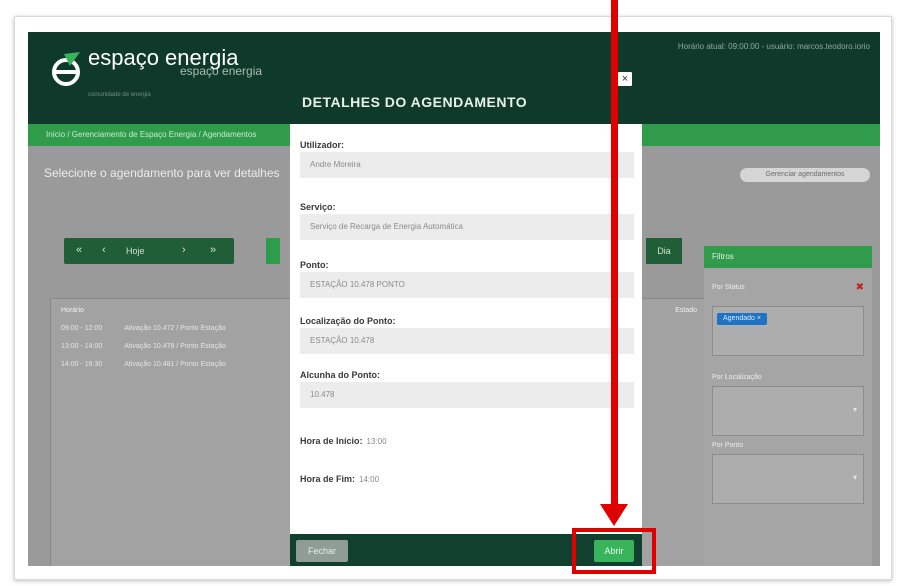 The width and height of the screenshot is (902, 586). I want to click on logo-icon, so click(66, 69).